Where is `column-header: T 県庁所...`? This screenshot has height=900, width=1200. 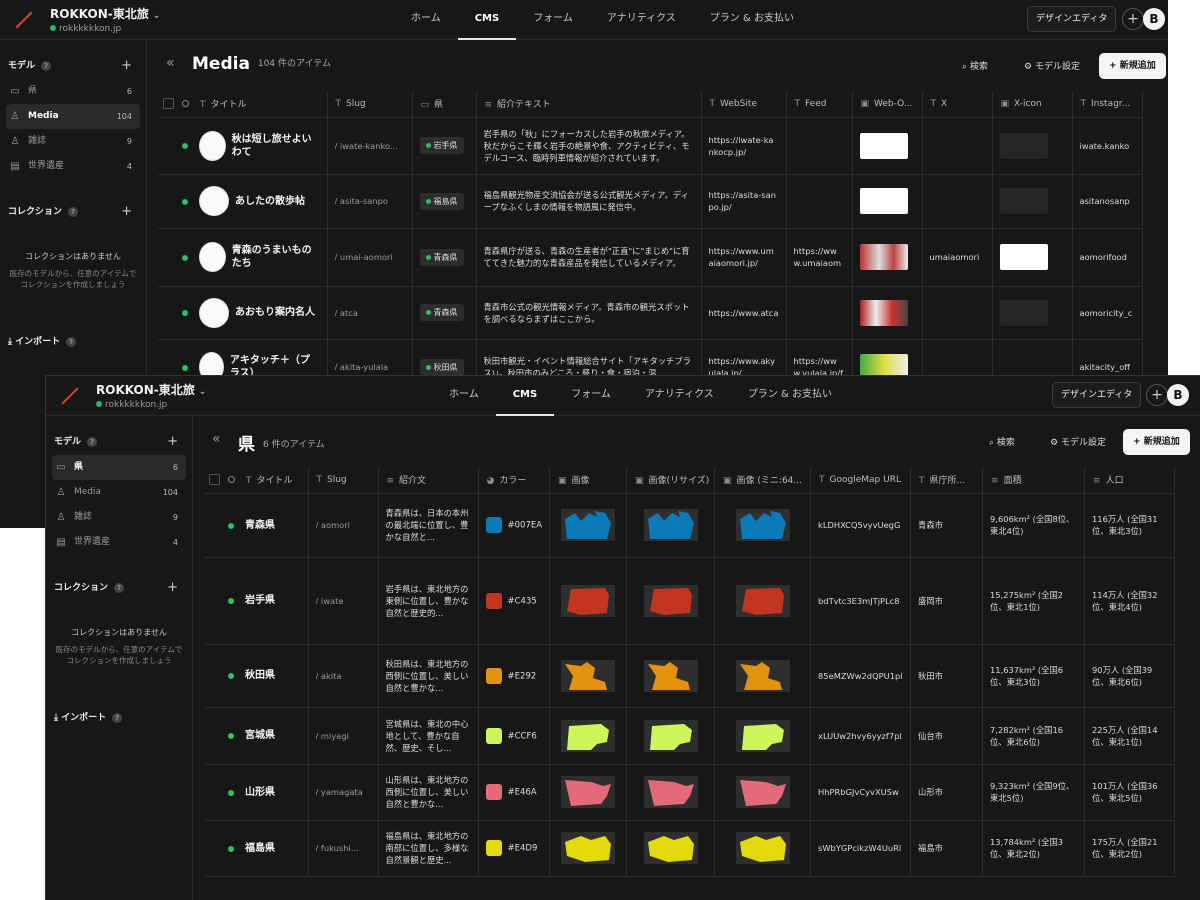
column-header: T 県庁所... is located at coordinates (947, 480).